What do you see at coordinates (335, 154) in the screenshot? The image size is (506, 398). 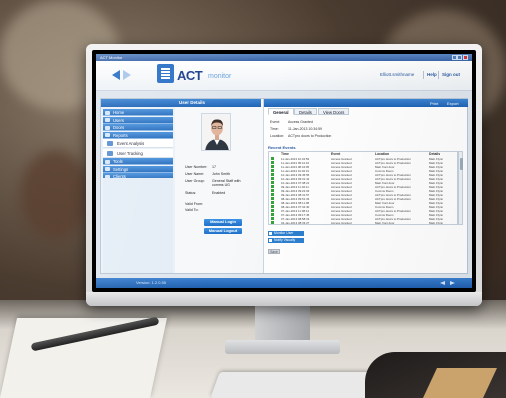 I see `column-header-event: Event` at bounding box center [335, 154].